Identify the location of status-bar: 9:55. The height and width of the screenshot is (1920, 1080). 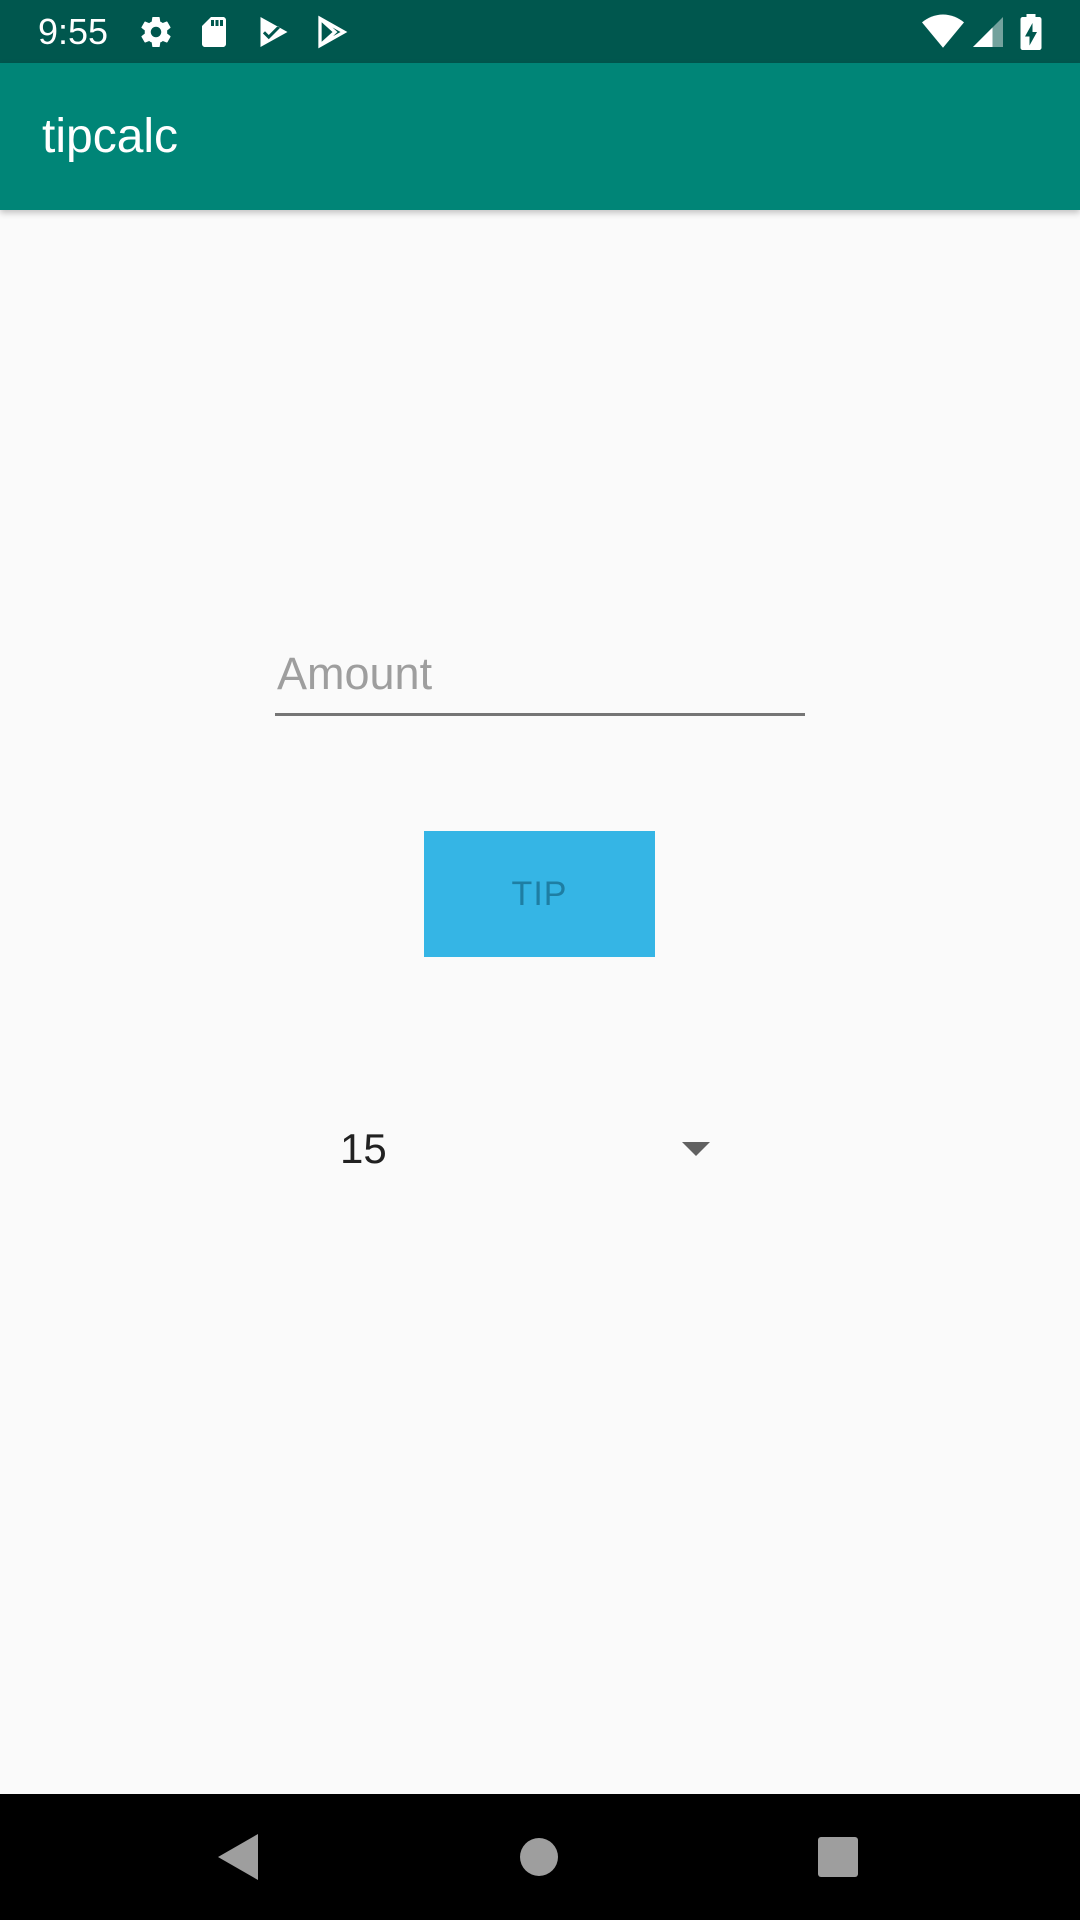
(540, 31).